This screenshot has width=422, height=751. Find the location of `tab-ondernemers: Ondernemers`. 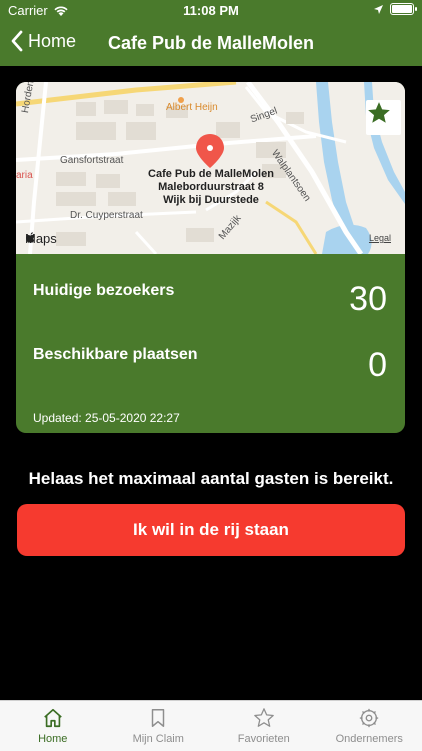

tab-ondernemers: Ondernemers is located at coordinates (369, 726).